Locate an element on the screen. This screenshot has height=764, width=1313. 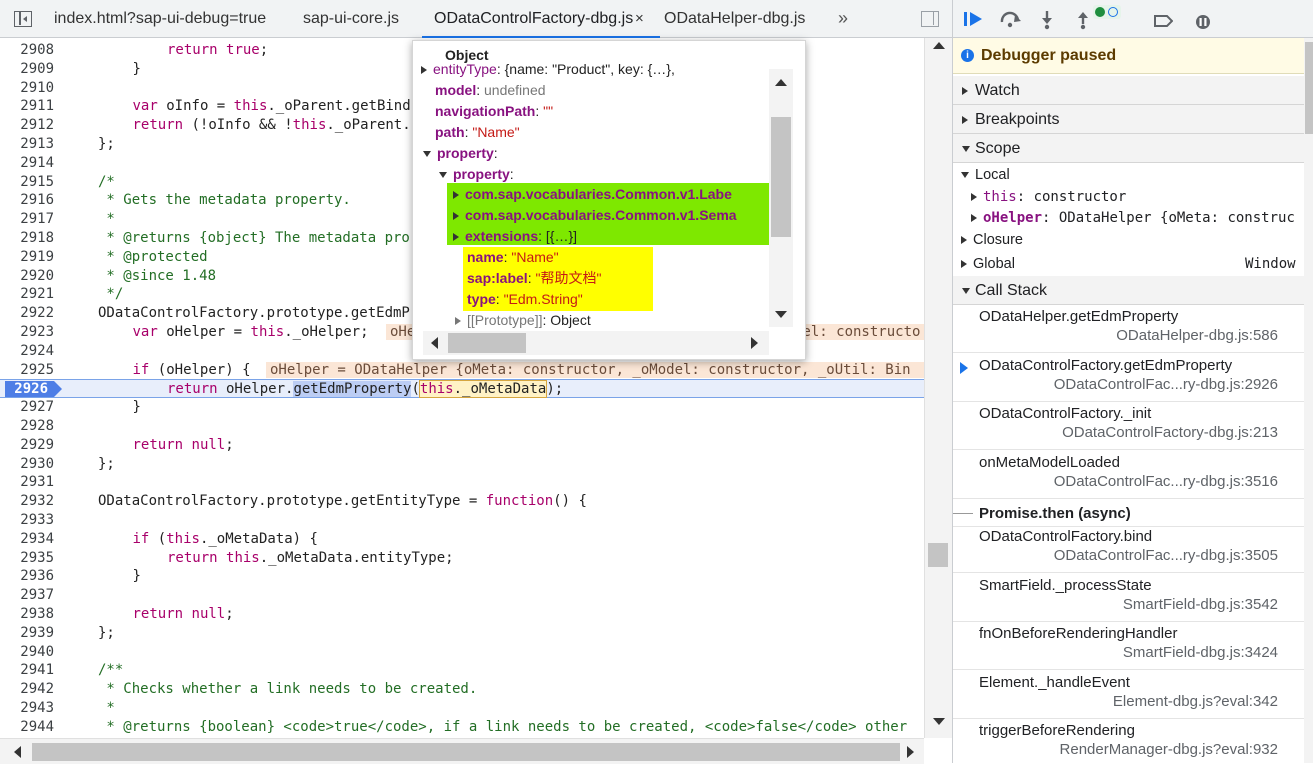
call-frame-location: Element-dbg.js?eval:342 is located at coordinates (1195, 701).